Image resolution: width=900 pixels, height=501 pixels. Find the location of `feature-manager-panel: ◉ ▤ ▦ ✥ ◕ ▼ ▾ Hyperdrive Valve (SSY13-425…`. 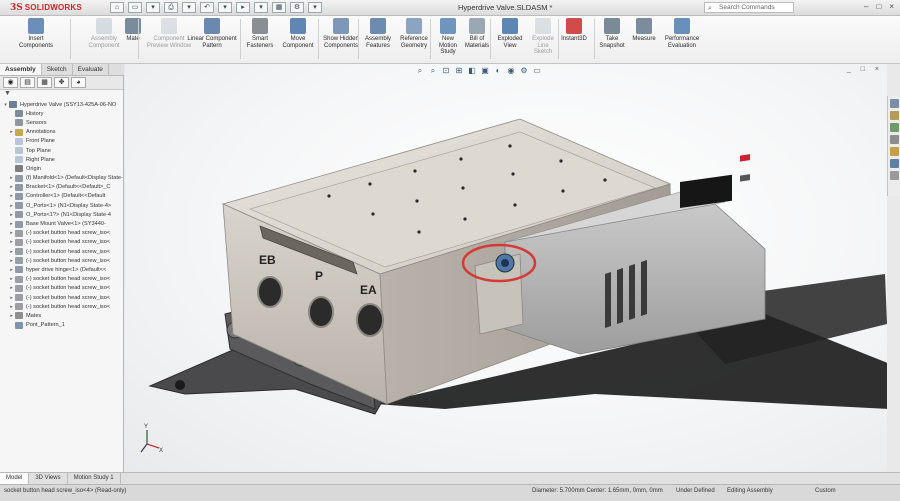

feature-manager-panel: ◉ ▤ ▦ ✥ ◕ ▼ ▾ Hyperdrive Valve (SSY13-425… is located at coordinates (62, 274).